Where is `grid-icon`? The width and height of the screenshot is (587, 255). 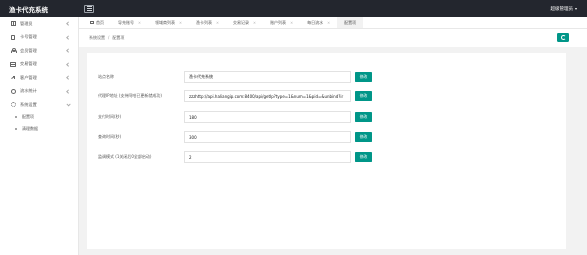
grid-icon is located at coordinates (13, 24).